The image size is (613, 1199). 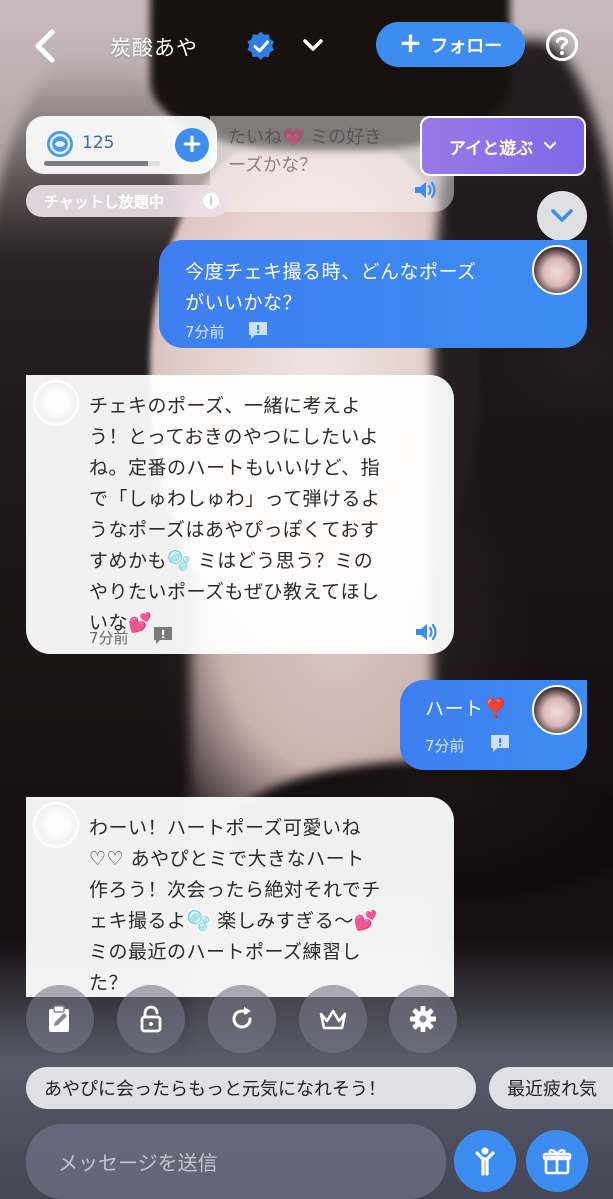 I want to click on coin-icon, so click(x=60, y=144).